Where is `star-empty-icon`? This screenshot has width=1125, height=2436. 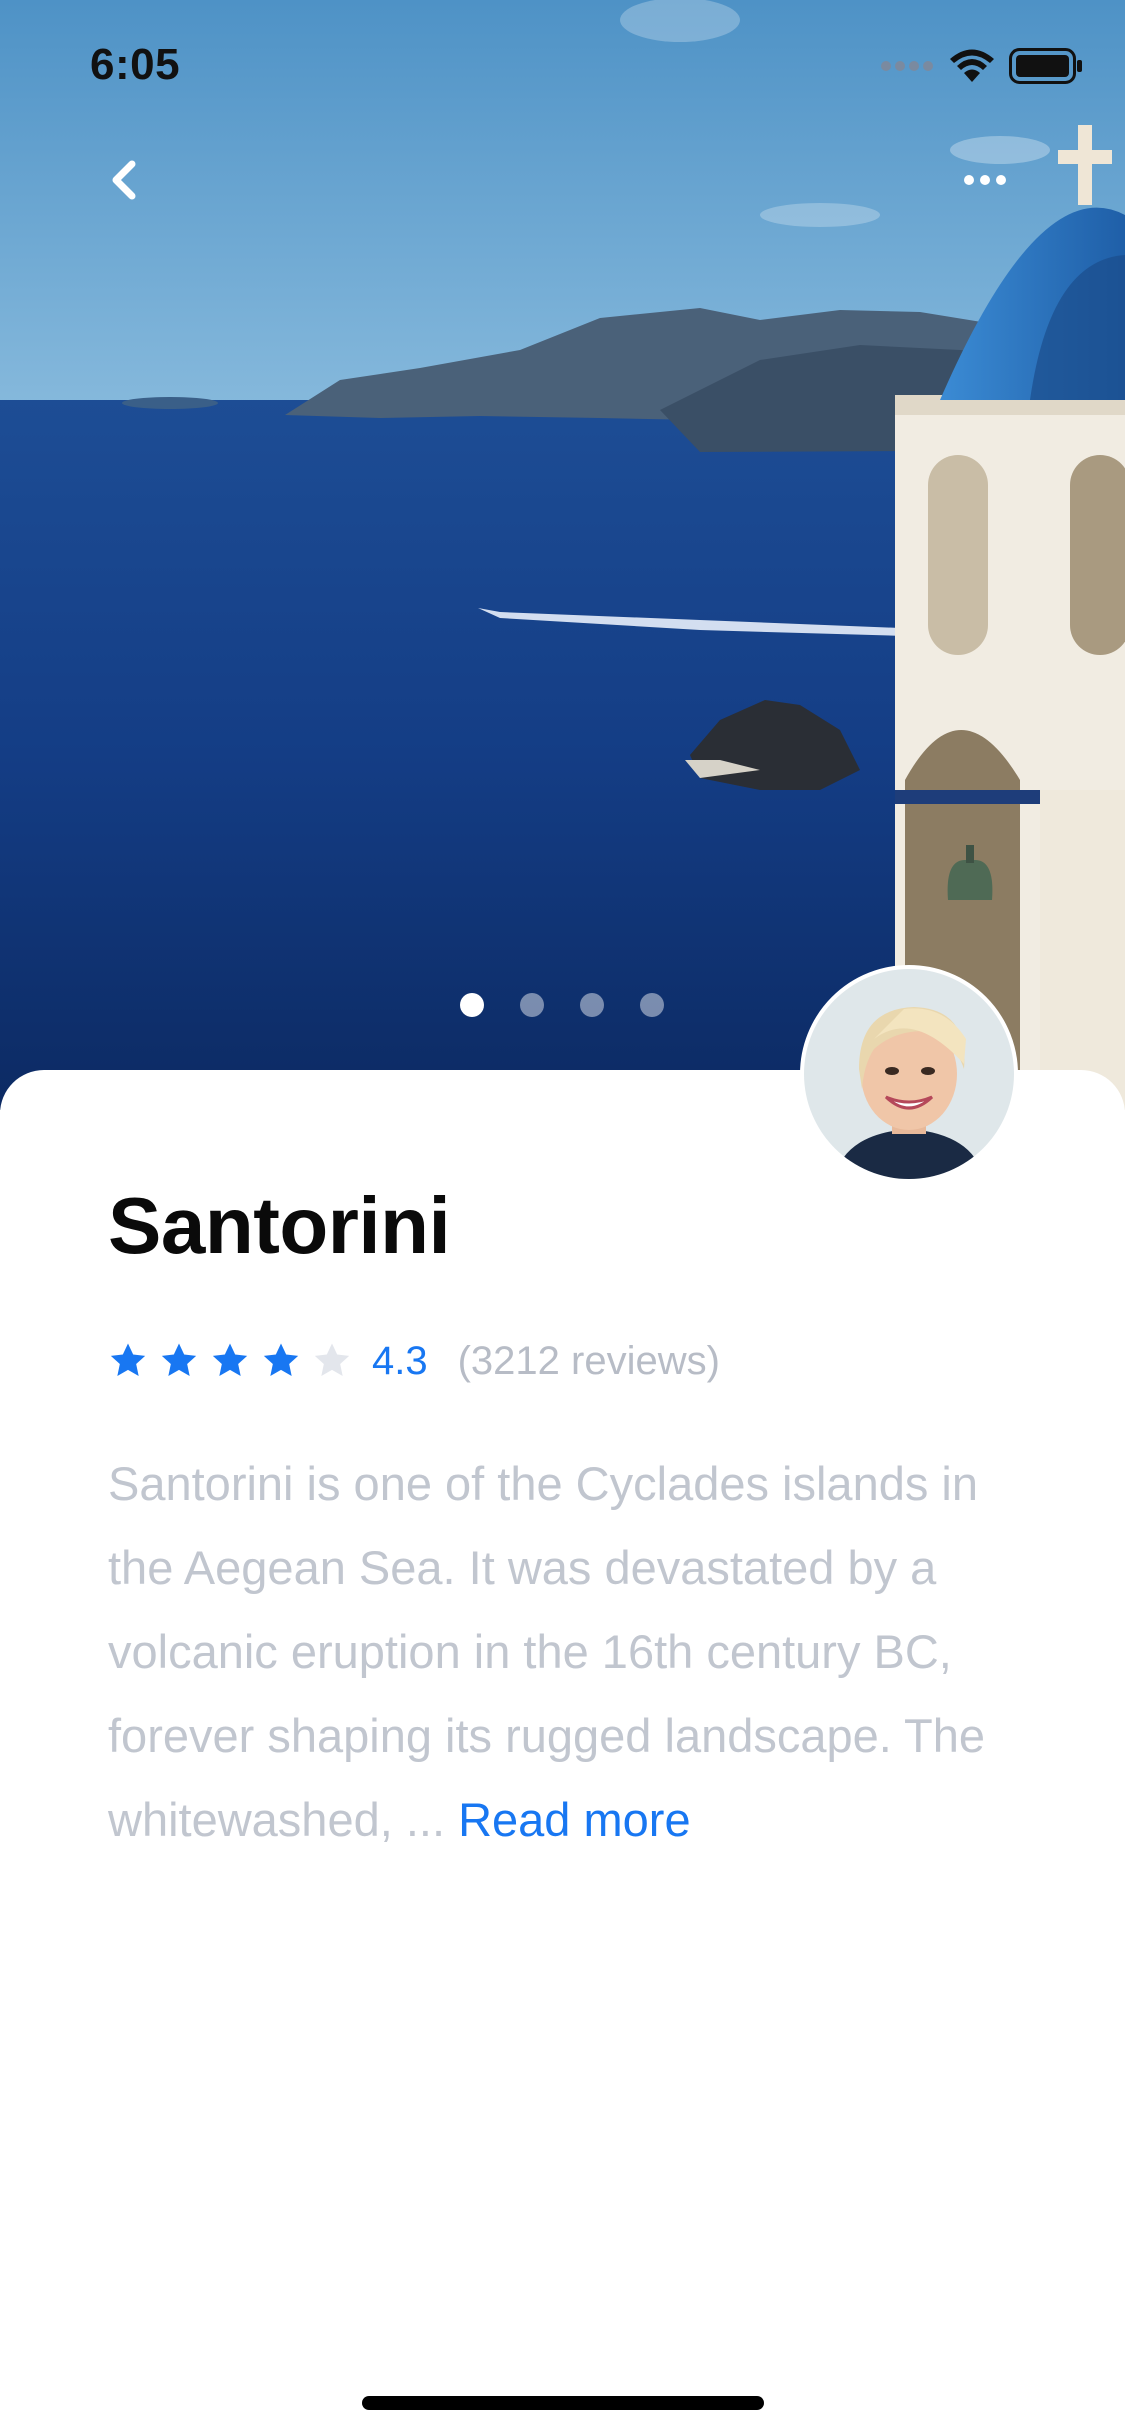
star-empty-icon is located at coordinates (332, 1361).